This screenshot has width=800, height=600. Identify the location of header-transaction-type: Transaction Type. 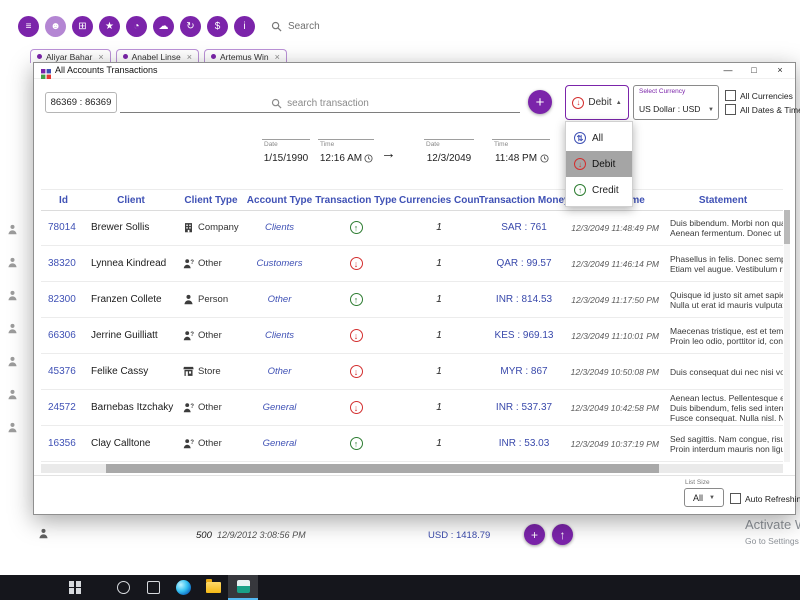
(356, 200).